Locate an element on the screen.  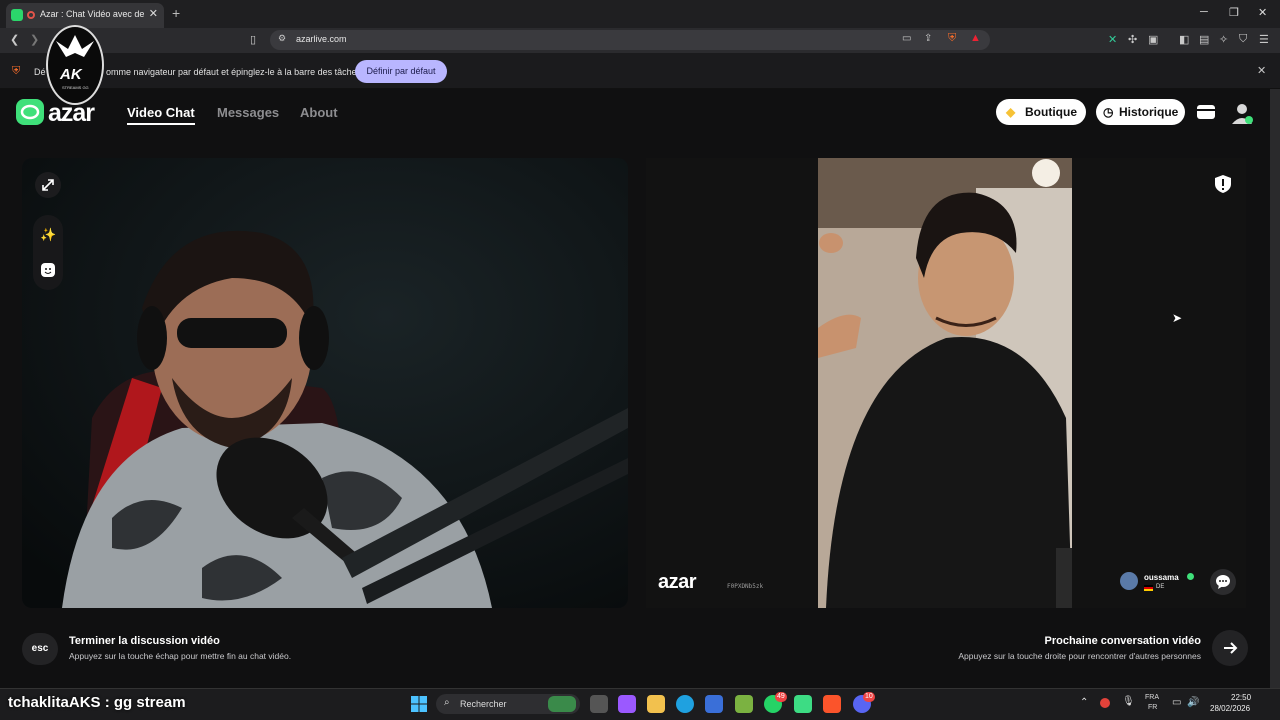
browser-tab-azar: Azar : Chat Vidéo avec de no ✕ is located at coordinates (85, 15).